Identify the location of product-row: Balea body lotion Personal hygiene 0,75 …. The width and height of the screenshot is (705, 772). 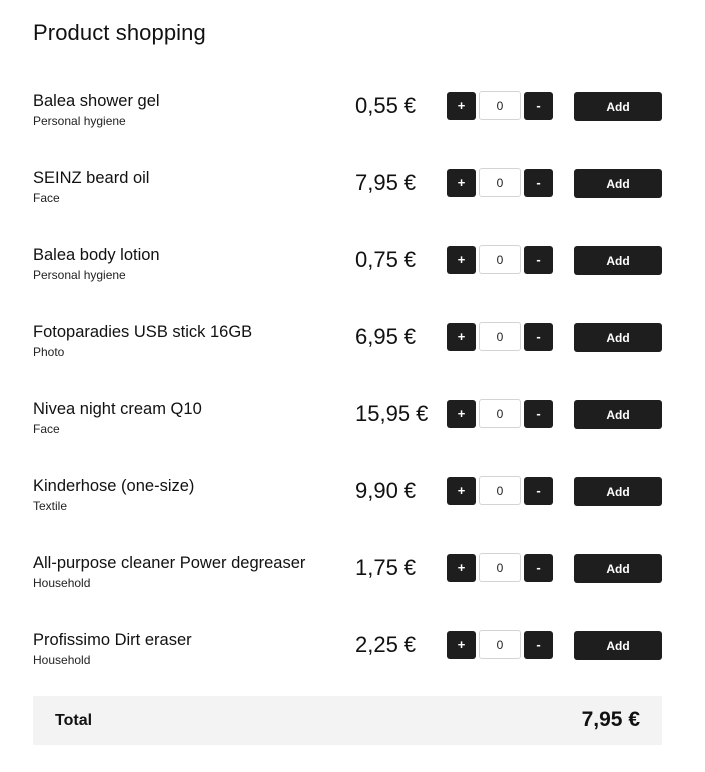
(352, 265).